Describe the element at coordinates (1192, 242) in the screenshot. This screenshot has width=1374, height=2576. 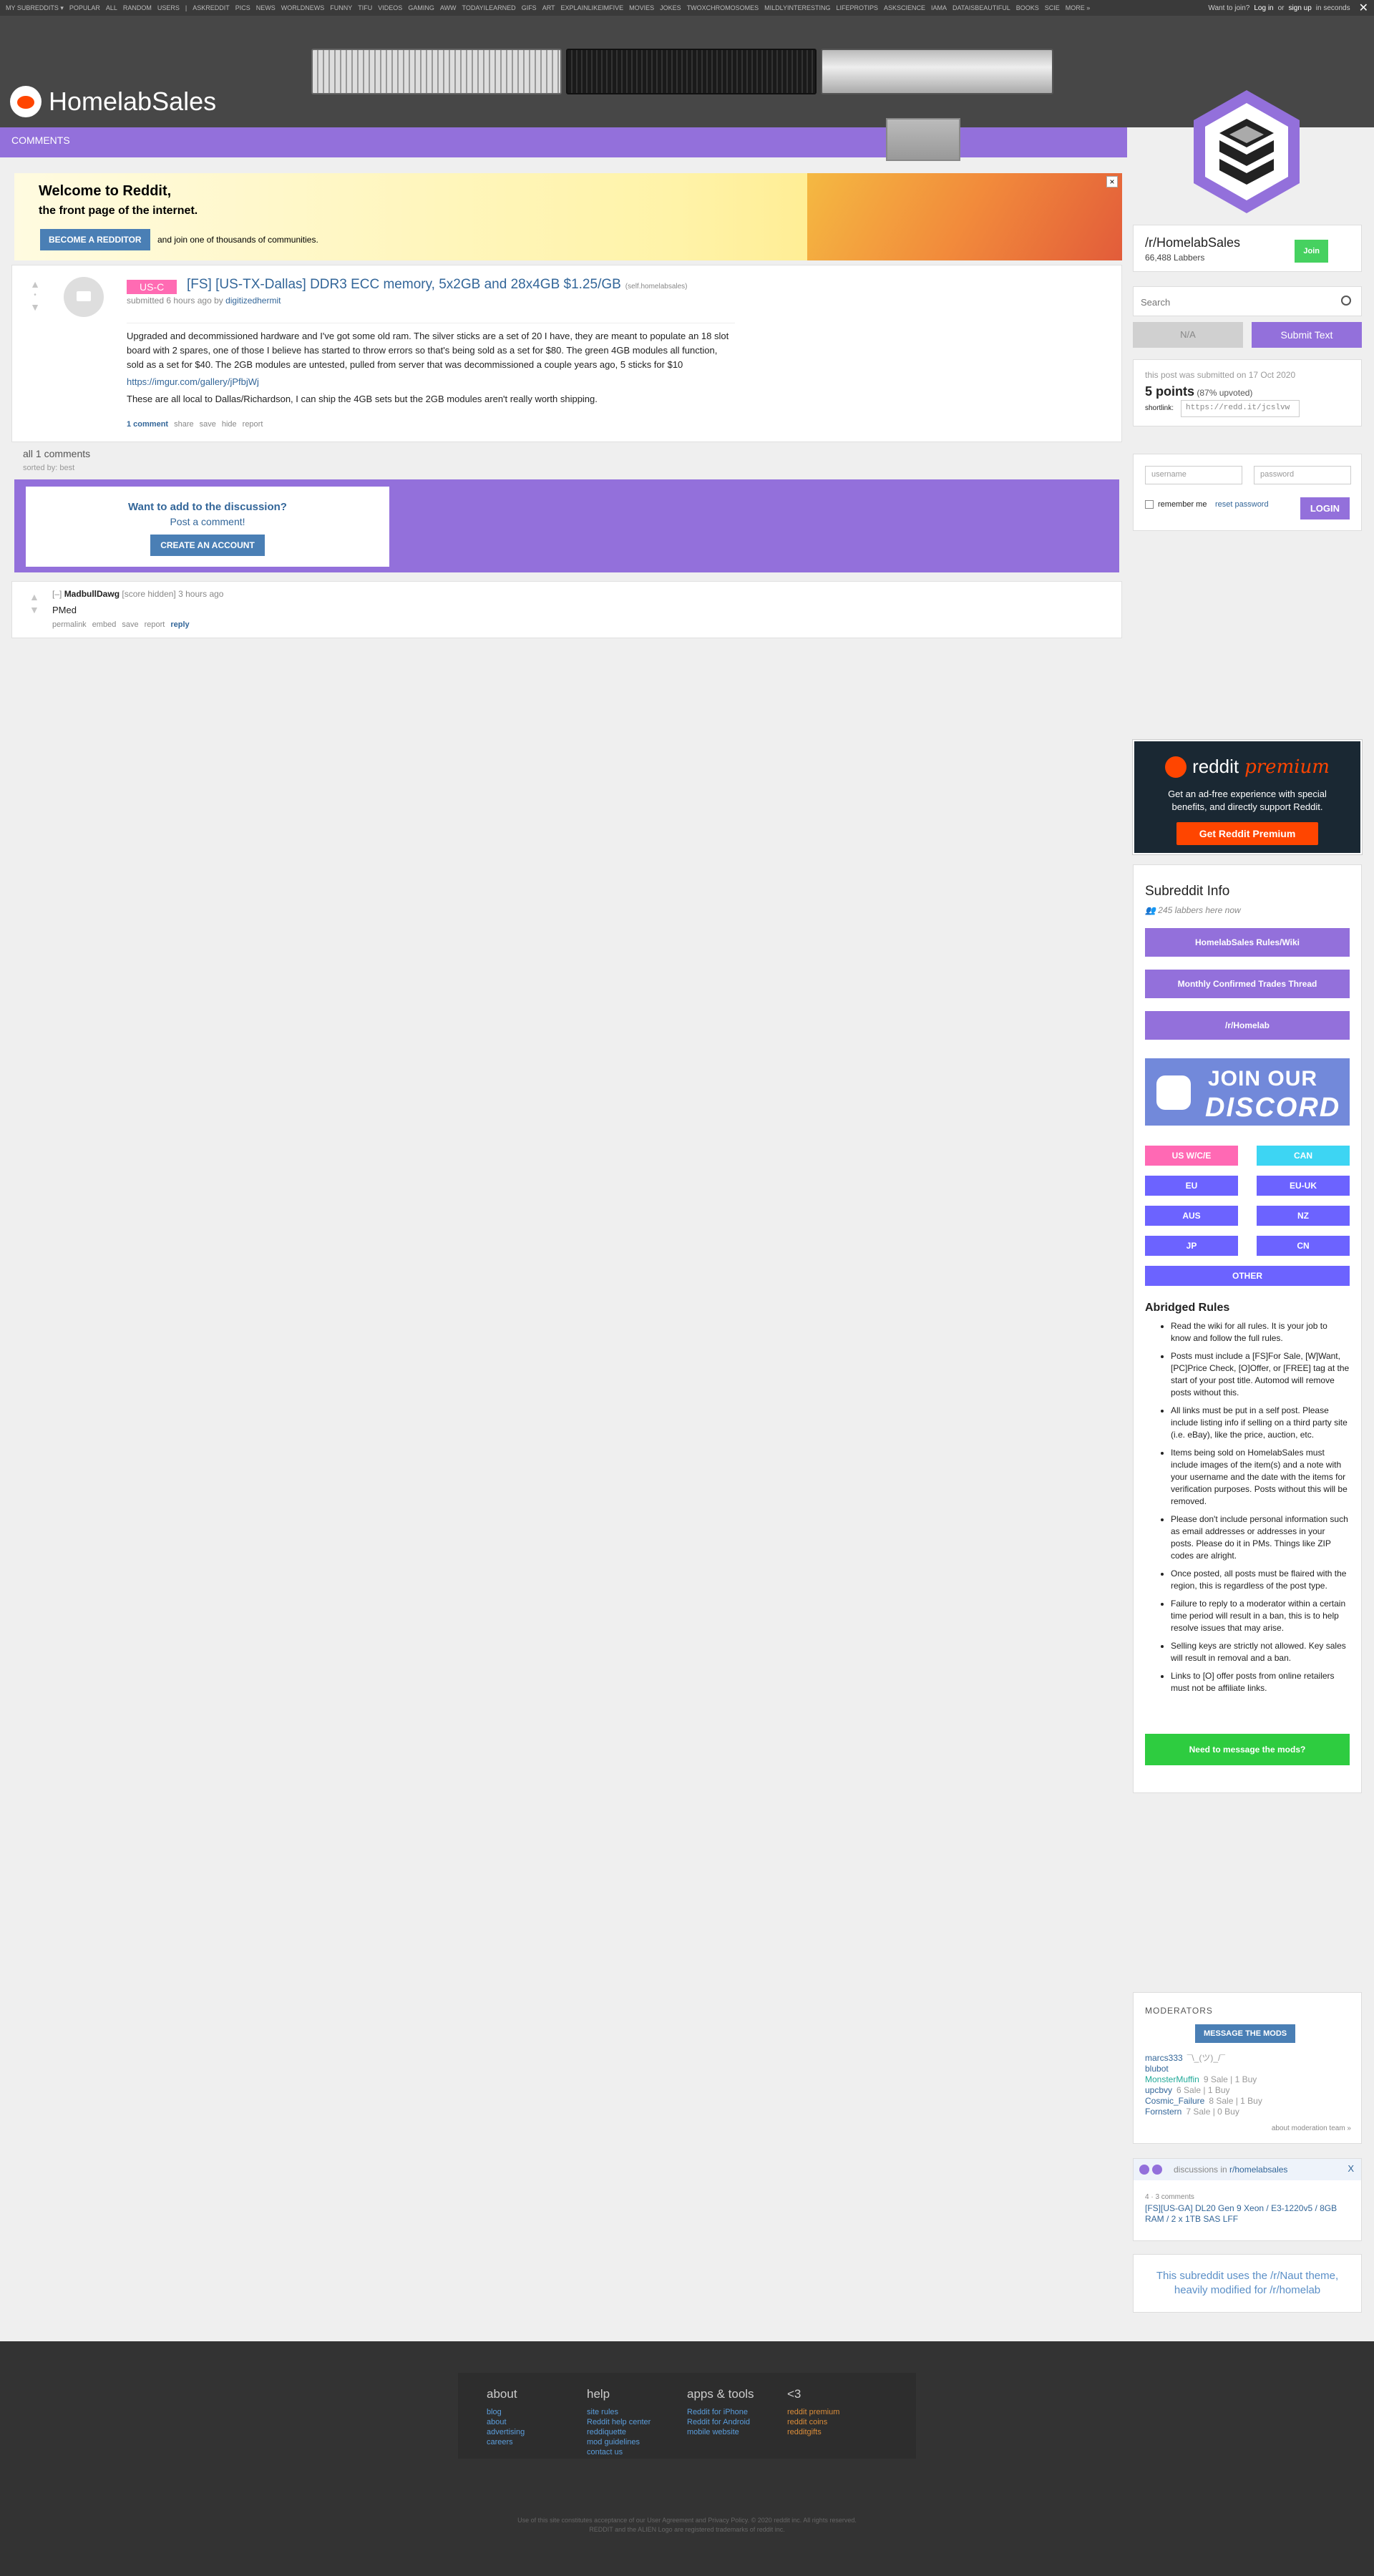
I see `subreddit-name: /r/HomelabSales` at that location.